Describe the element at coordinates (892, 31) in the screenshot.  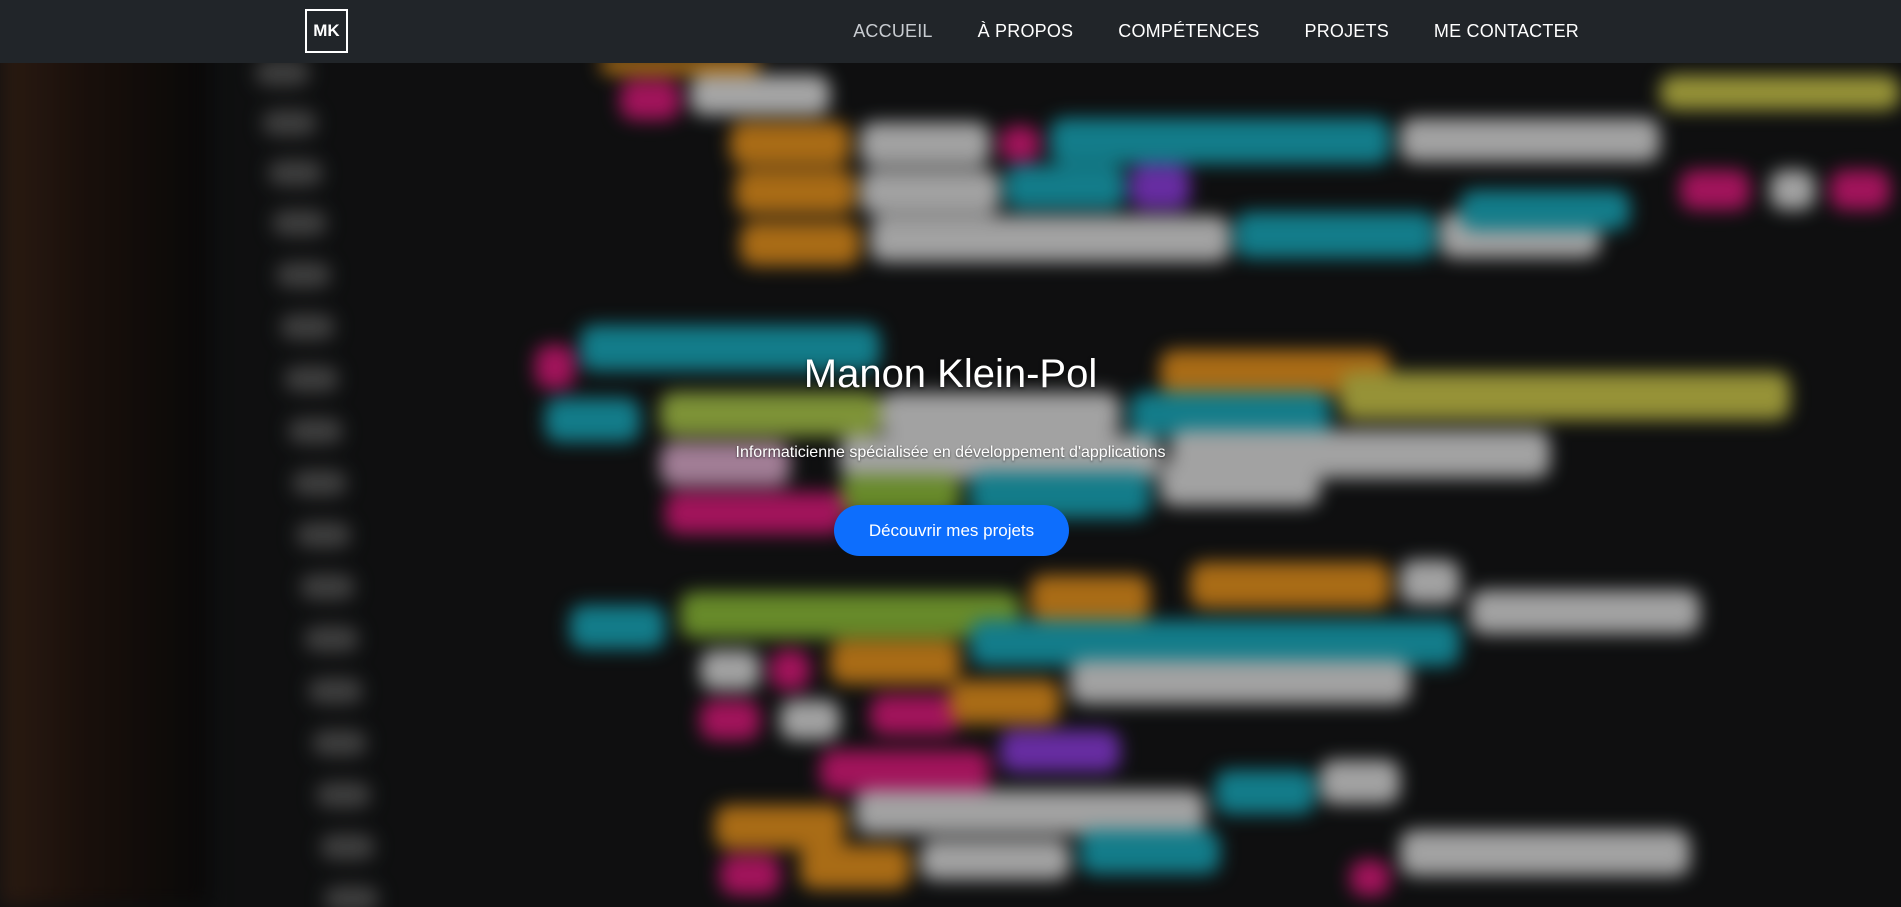
I see `nav-item-accueil: ACCUEIL` at that location.